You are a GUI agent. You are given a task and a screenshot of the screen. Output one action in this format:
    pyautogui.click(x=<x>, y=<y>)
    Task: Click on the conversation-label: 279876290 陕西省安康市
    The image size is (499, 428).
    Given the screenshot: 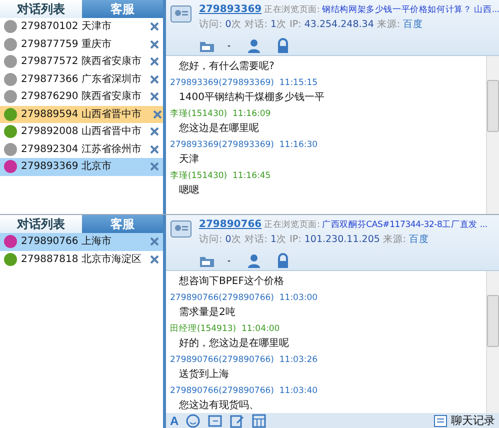 What is the action you would take?
    pyautogui.click(x=81, y=97)
    